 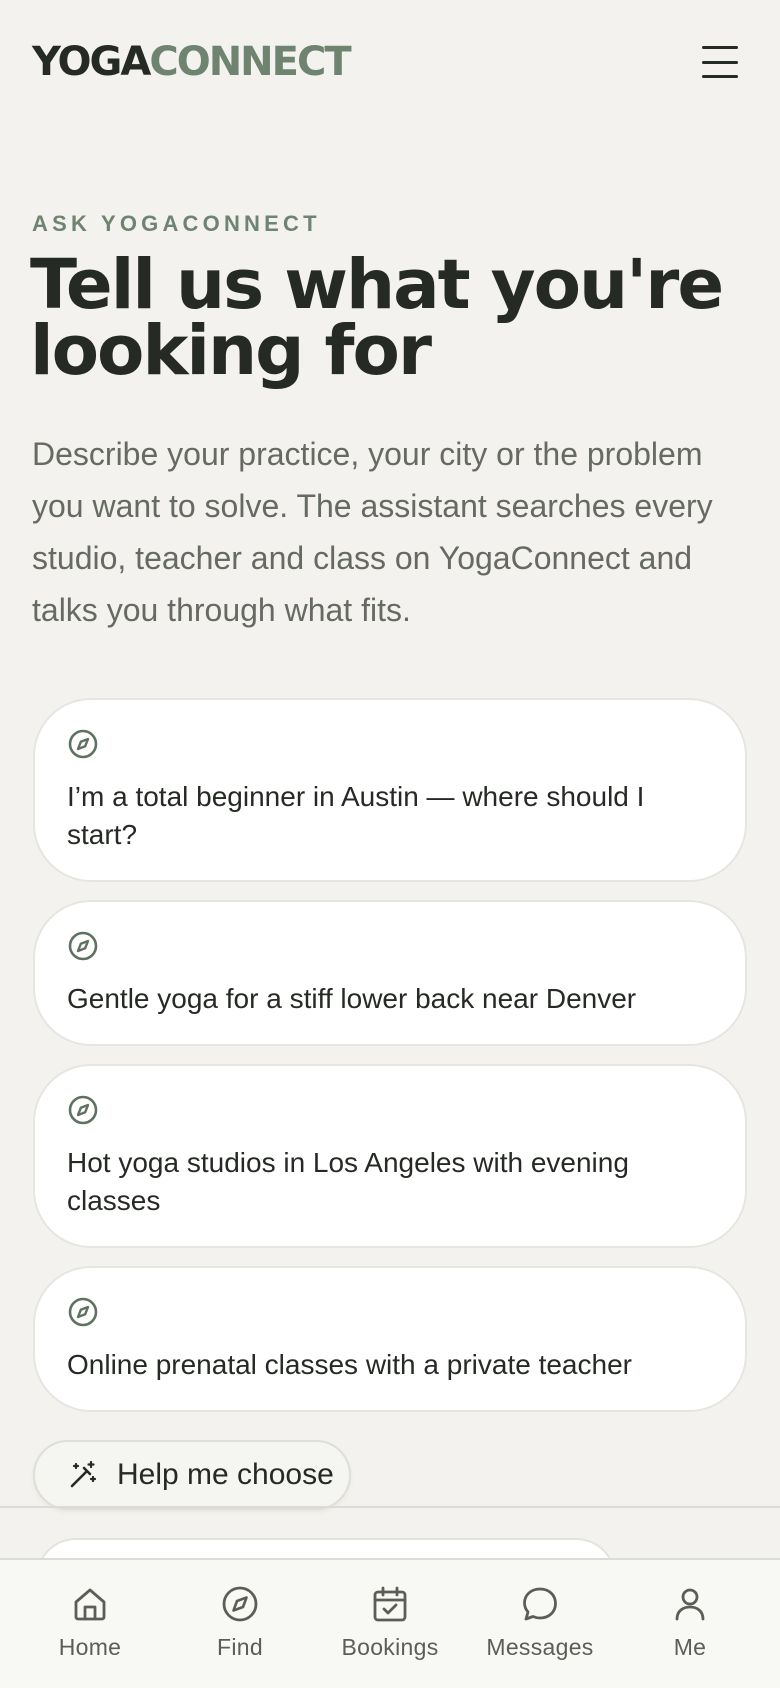 I want to click on logo: YOGACONNECT, so click(x=192, y=62).